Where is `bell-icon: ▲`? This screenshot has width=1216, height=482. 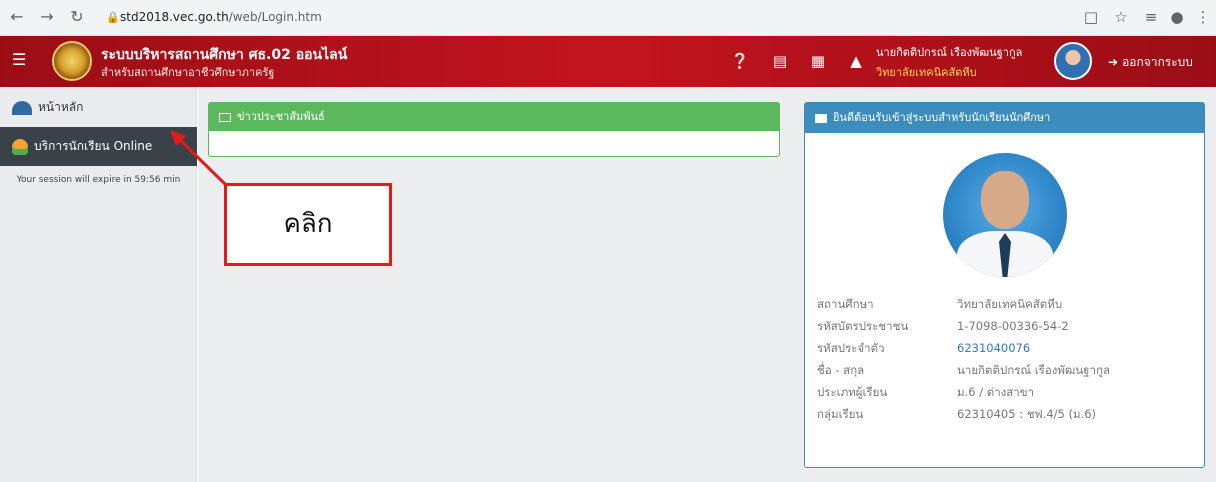 bell-icon: ▲ is located at coordinates (856, 61).